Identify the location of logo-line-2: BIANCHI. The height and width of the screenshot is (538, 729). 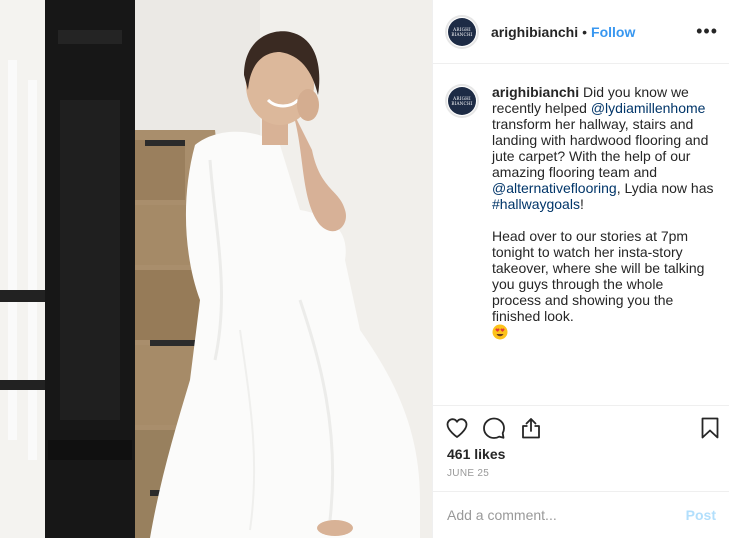
(462, 34).